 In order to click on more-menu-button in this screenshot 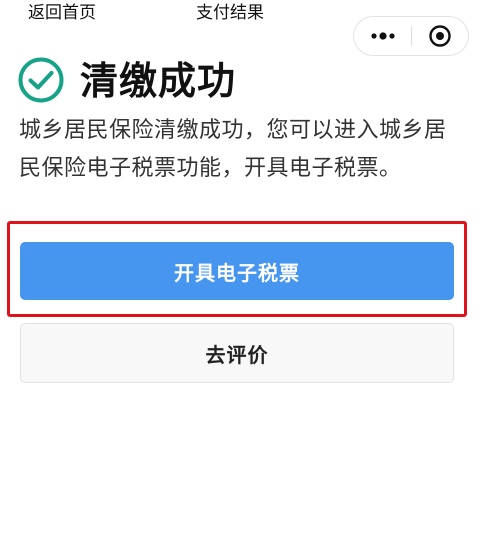, I will do `click(382, 36)`.